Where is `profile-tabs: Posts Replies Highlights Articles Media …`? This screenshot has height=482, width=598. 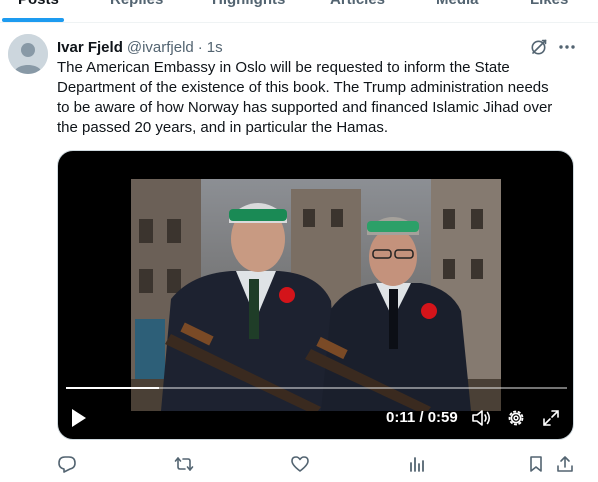 profile-tabs: Posts Replies Highlights Articles Media … is located at coordinates (299, 11).